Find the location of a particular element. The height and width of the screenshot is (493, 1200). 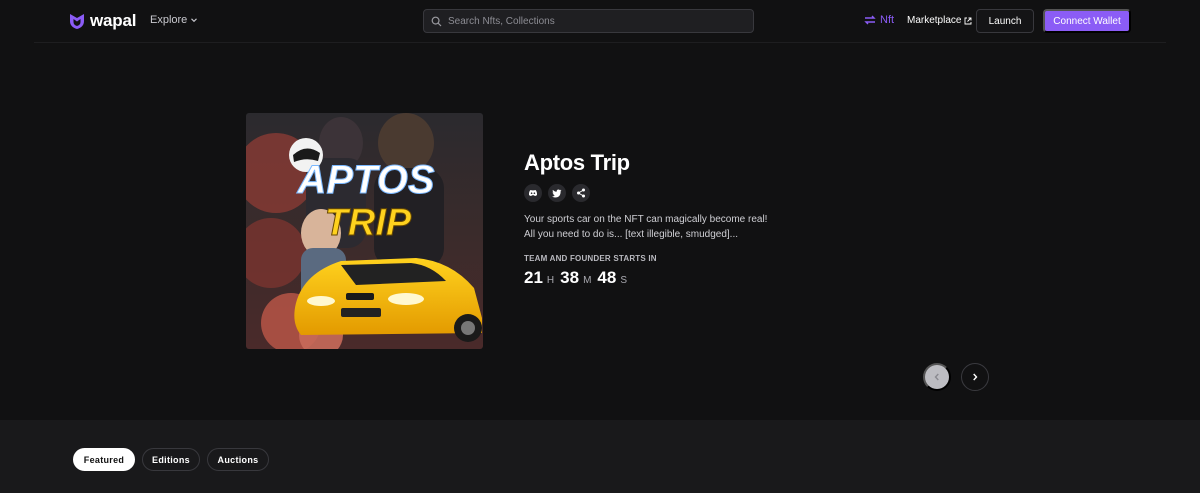

tab-editions: Editions is located at coordinates (171, 459).